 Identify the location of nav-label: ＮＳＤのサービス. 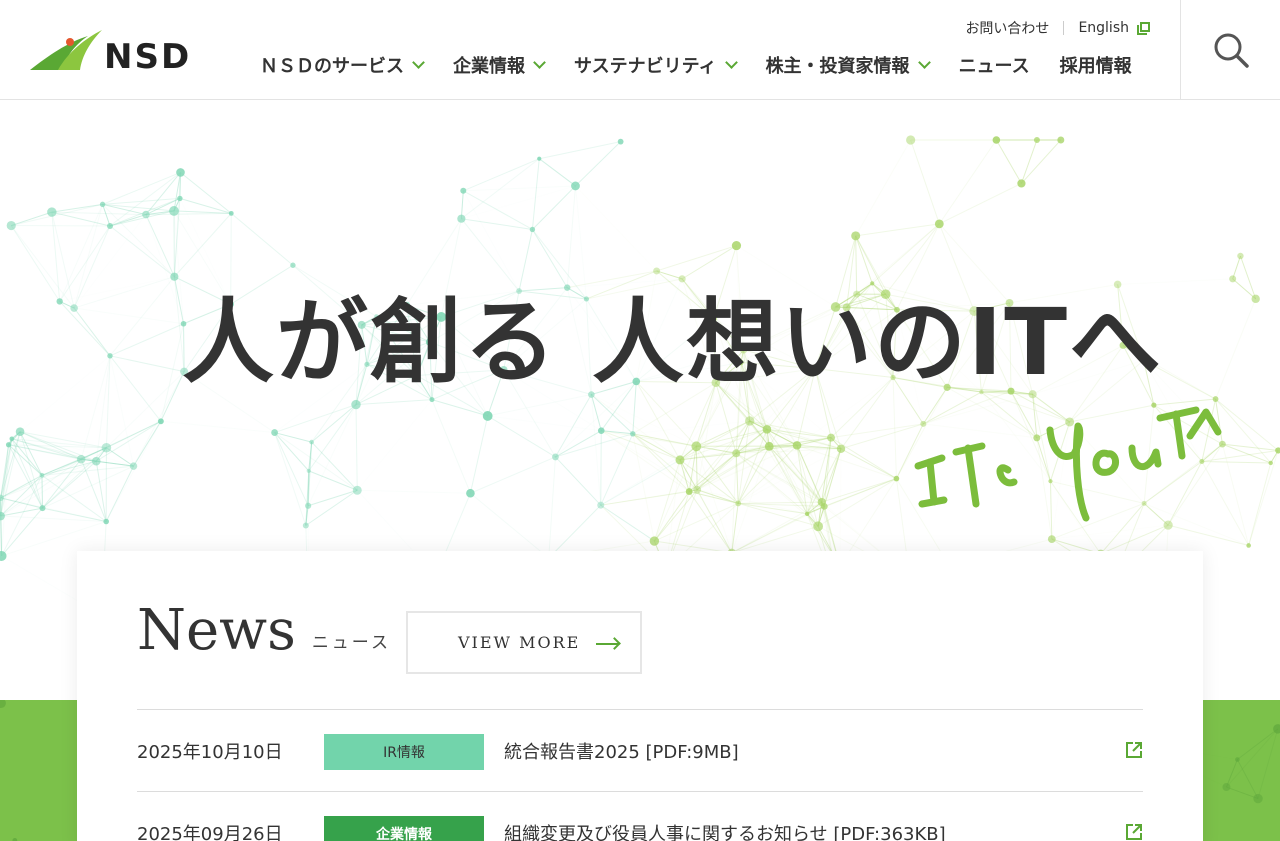
(332, 66).